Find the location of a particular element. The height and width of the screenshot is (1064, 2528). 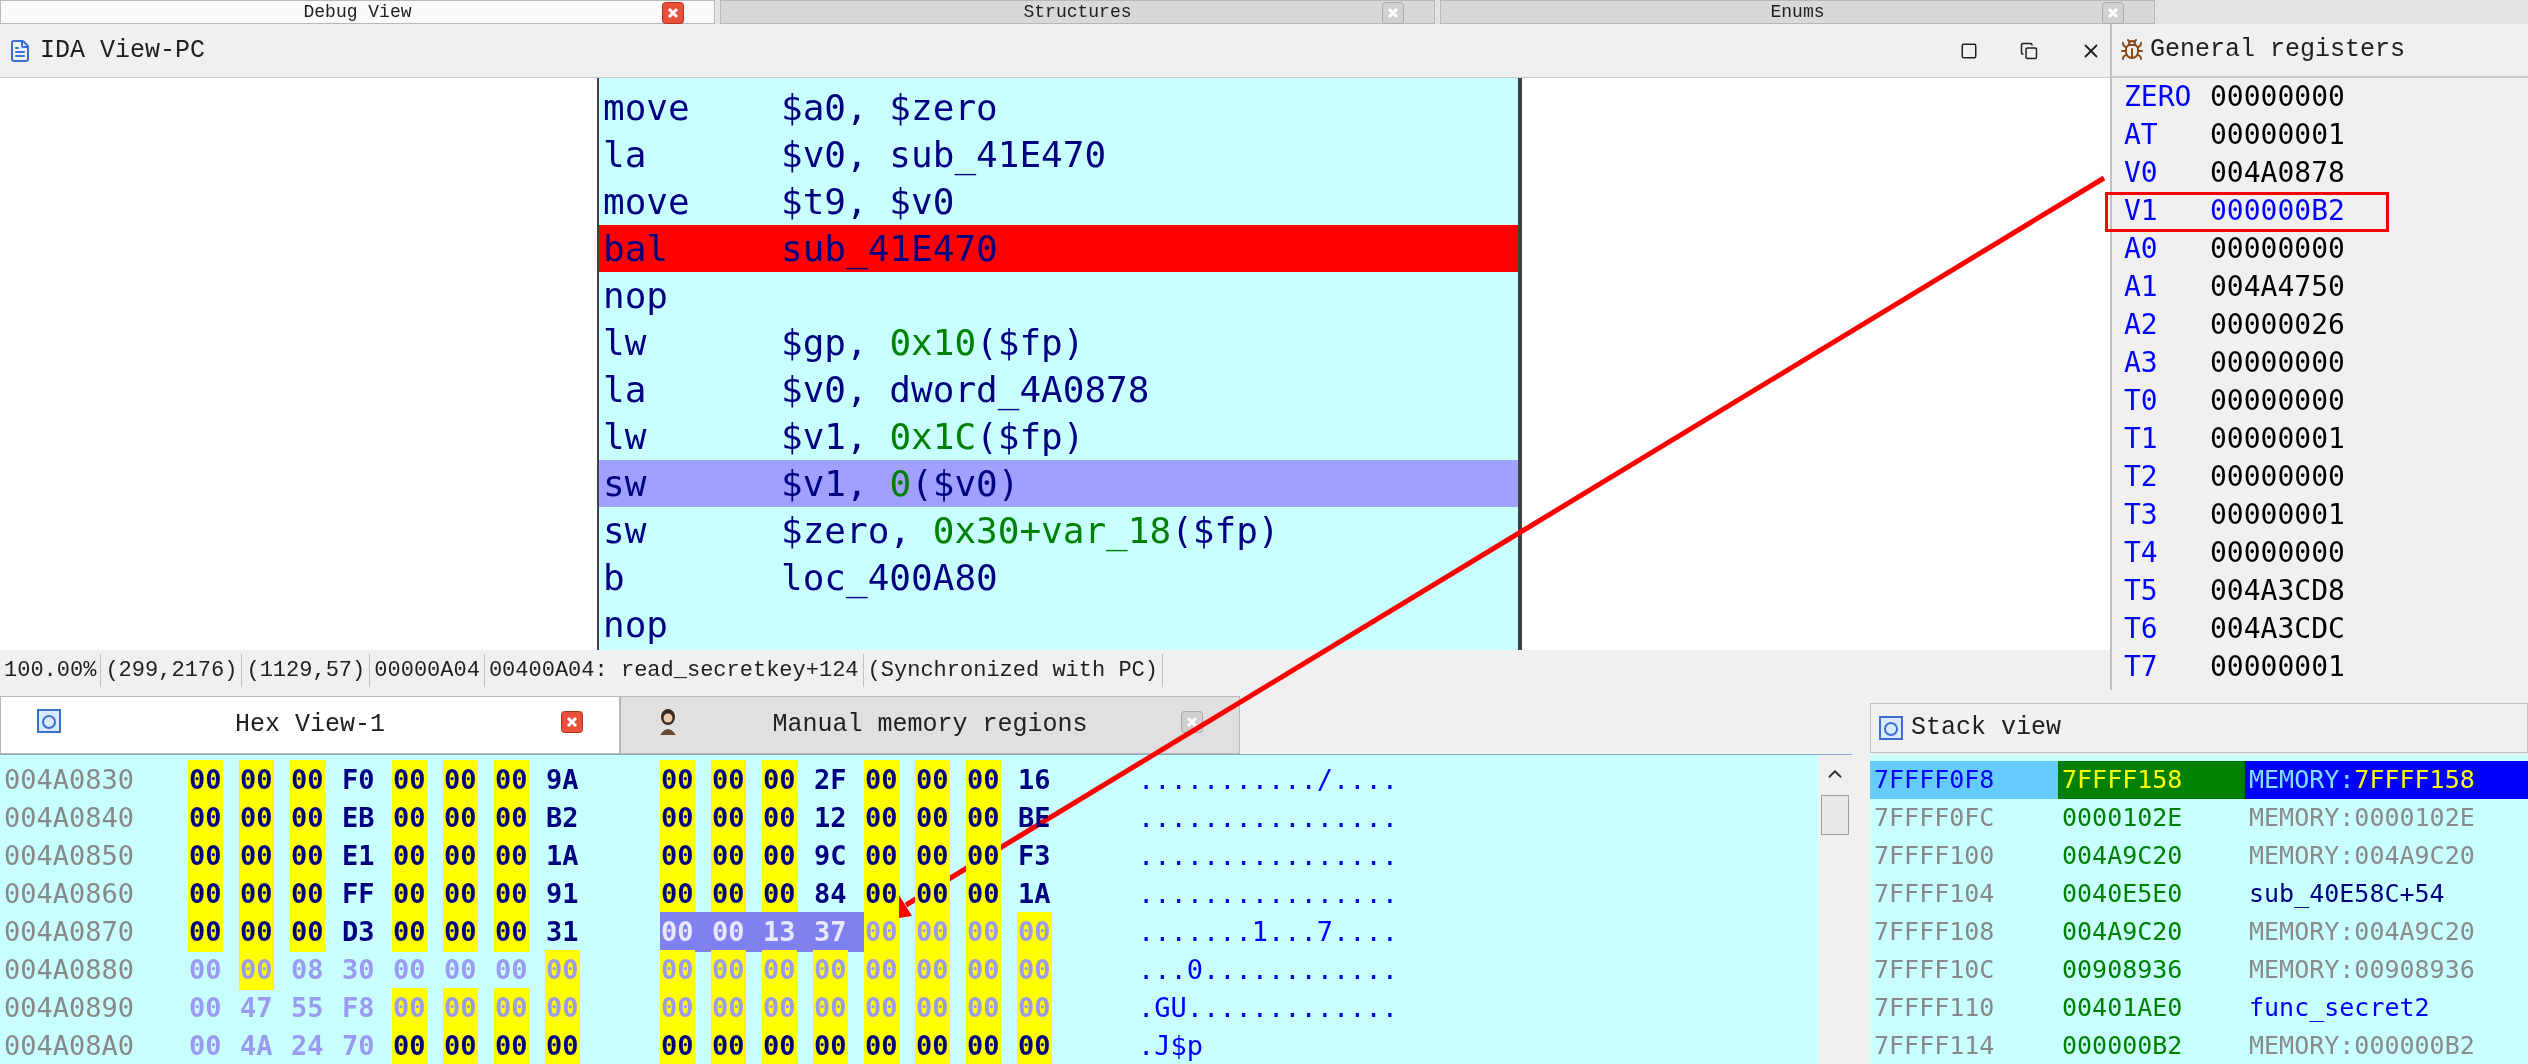

code-line: b loc_400A80 is located at coordinates (1058, 577).